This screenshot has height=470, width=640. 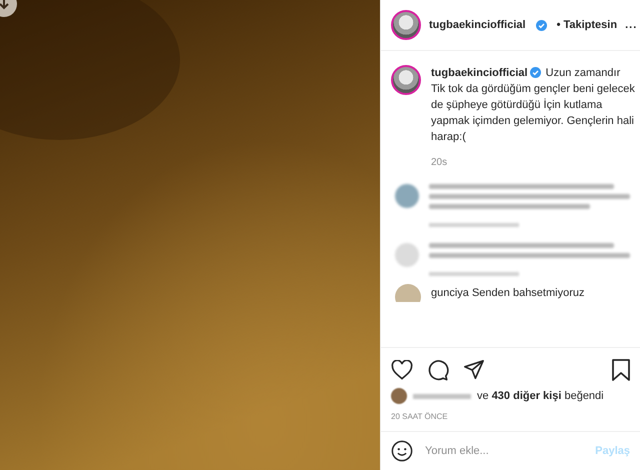 What do you see at coordinates (439, 162) in the screenshot?
I see `post-time: 20s` at bounding box center [439, 162].